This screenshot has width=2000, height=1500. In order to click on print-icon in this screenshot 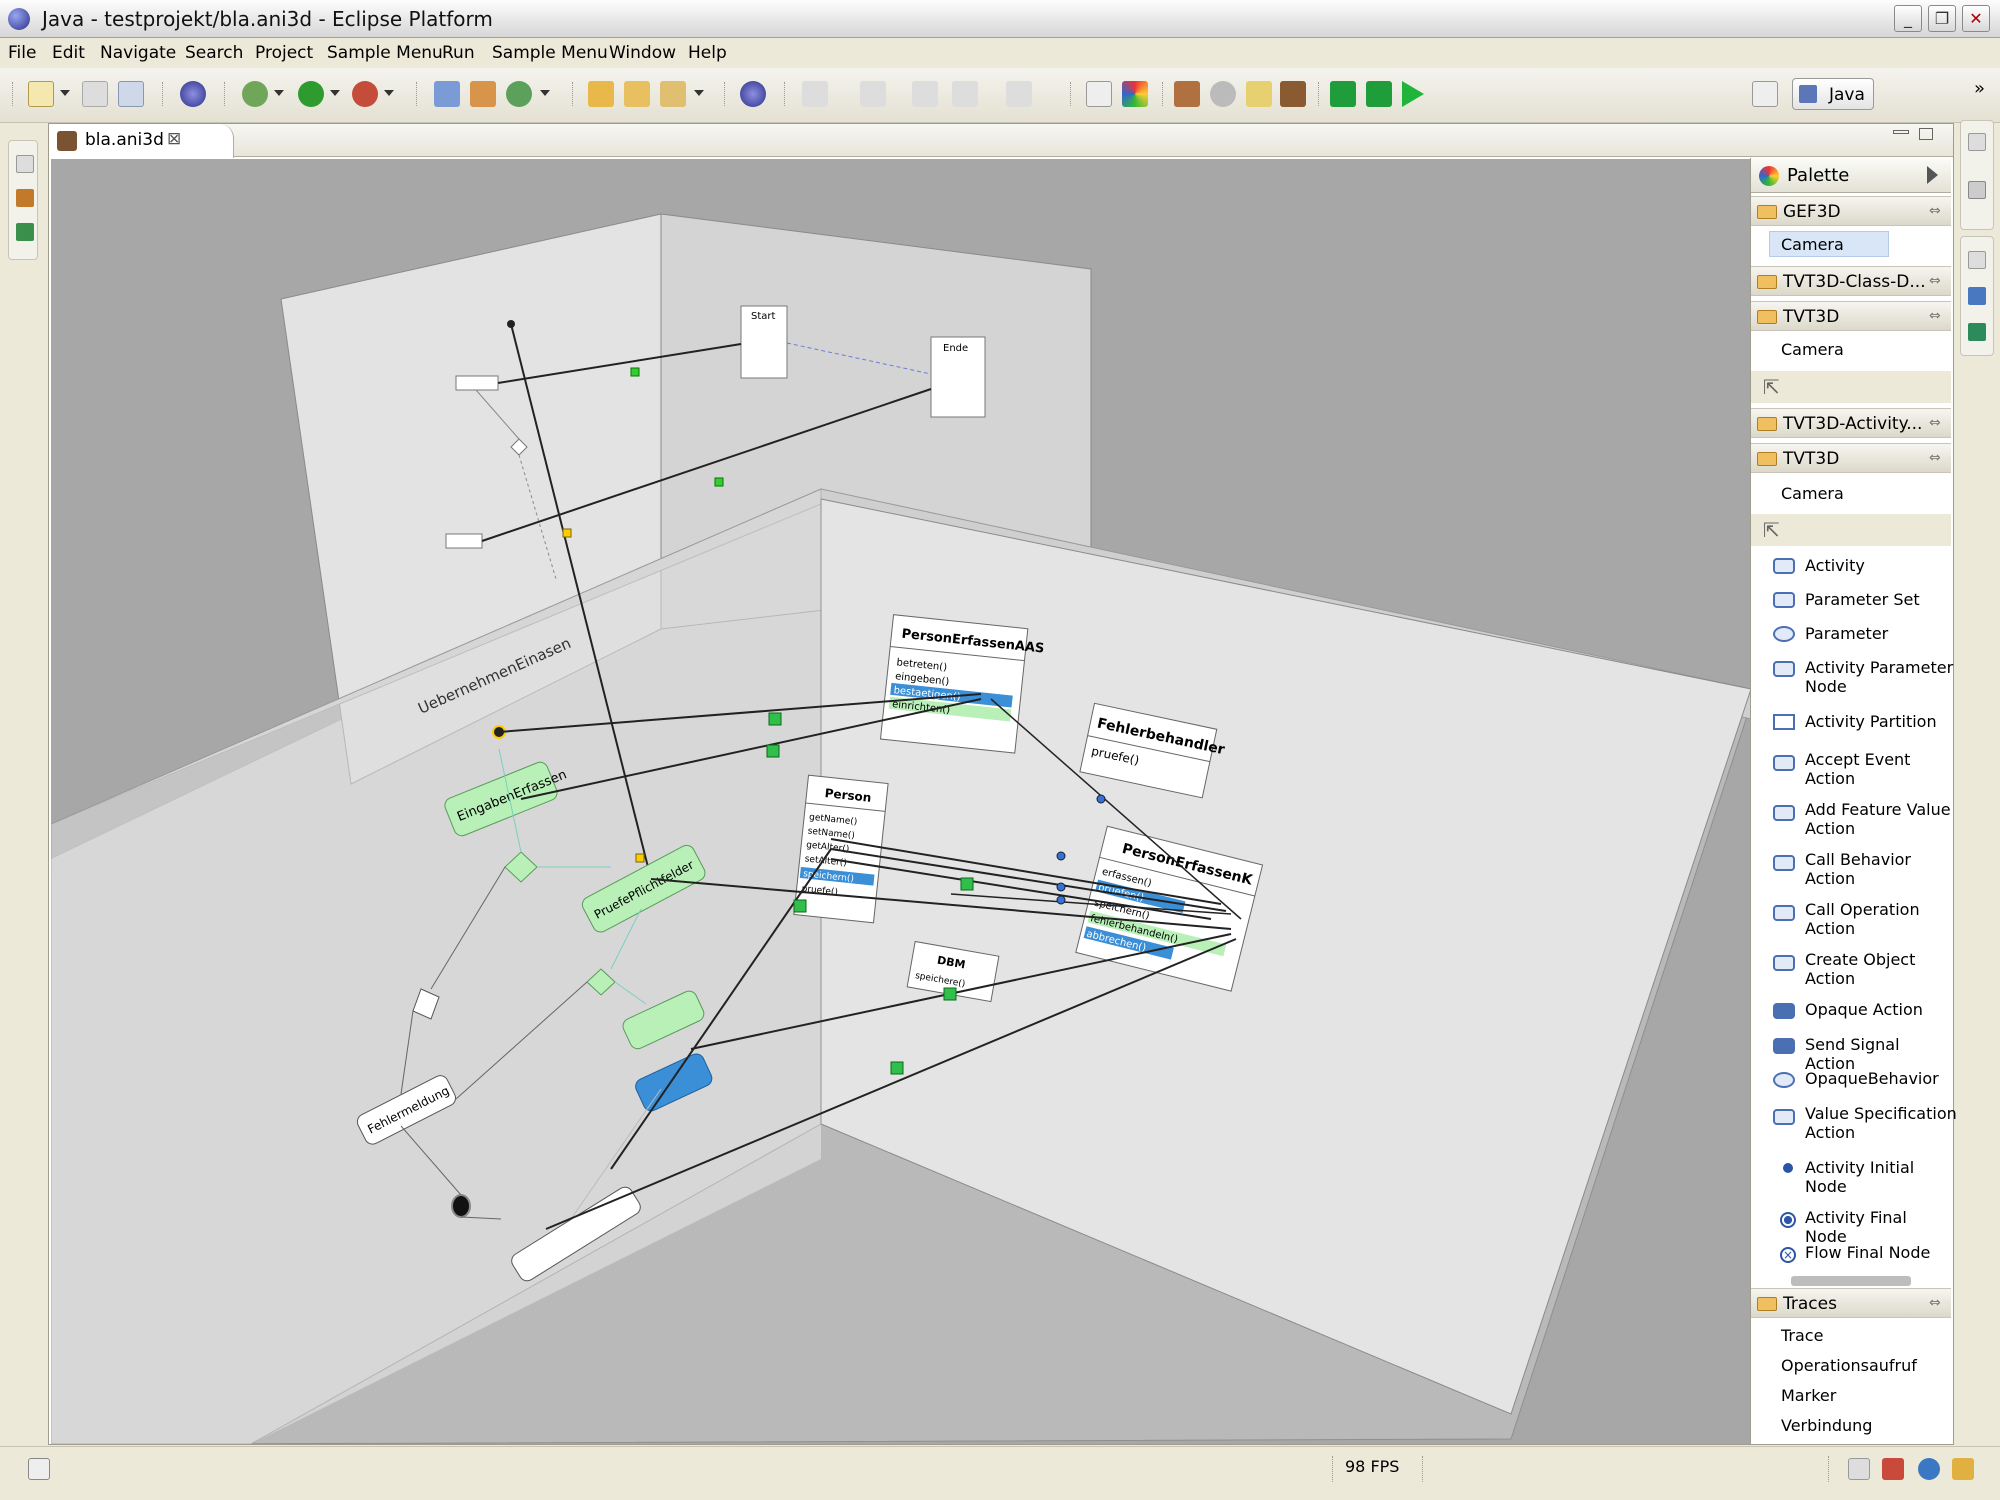, I will do `click(131, 94)`.